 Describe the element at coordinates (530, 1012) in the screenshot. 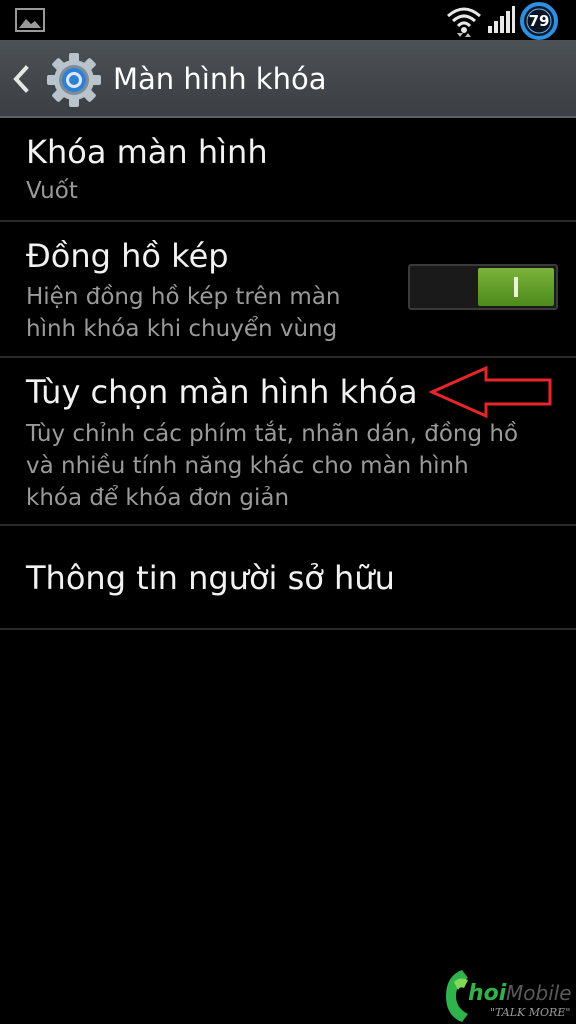

I see `svg-text: "TALK MORE"` at that location.